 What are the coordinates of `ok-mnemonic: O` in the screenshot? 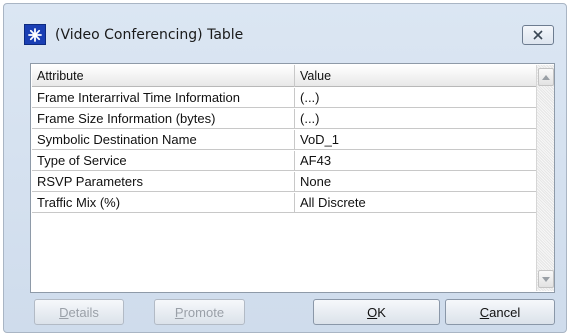 It's located at (372, 312).